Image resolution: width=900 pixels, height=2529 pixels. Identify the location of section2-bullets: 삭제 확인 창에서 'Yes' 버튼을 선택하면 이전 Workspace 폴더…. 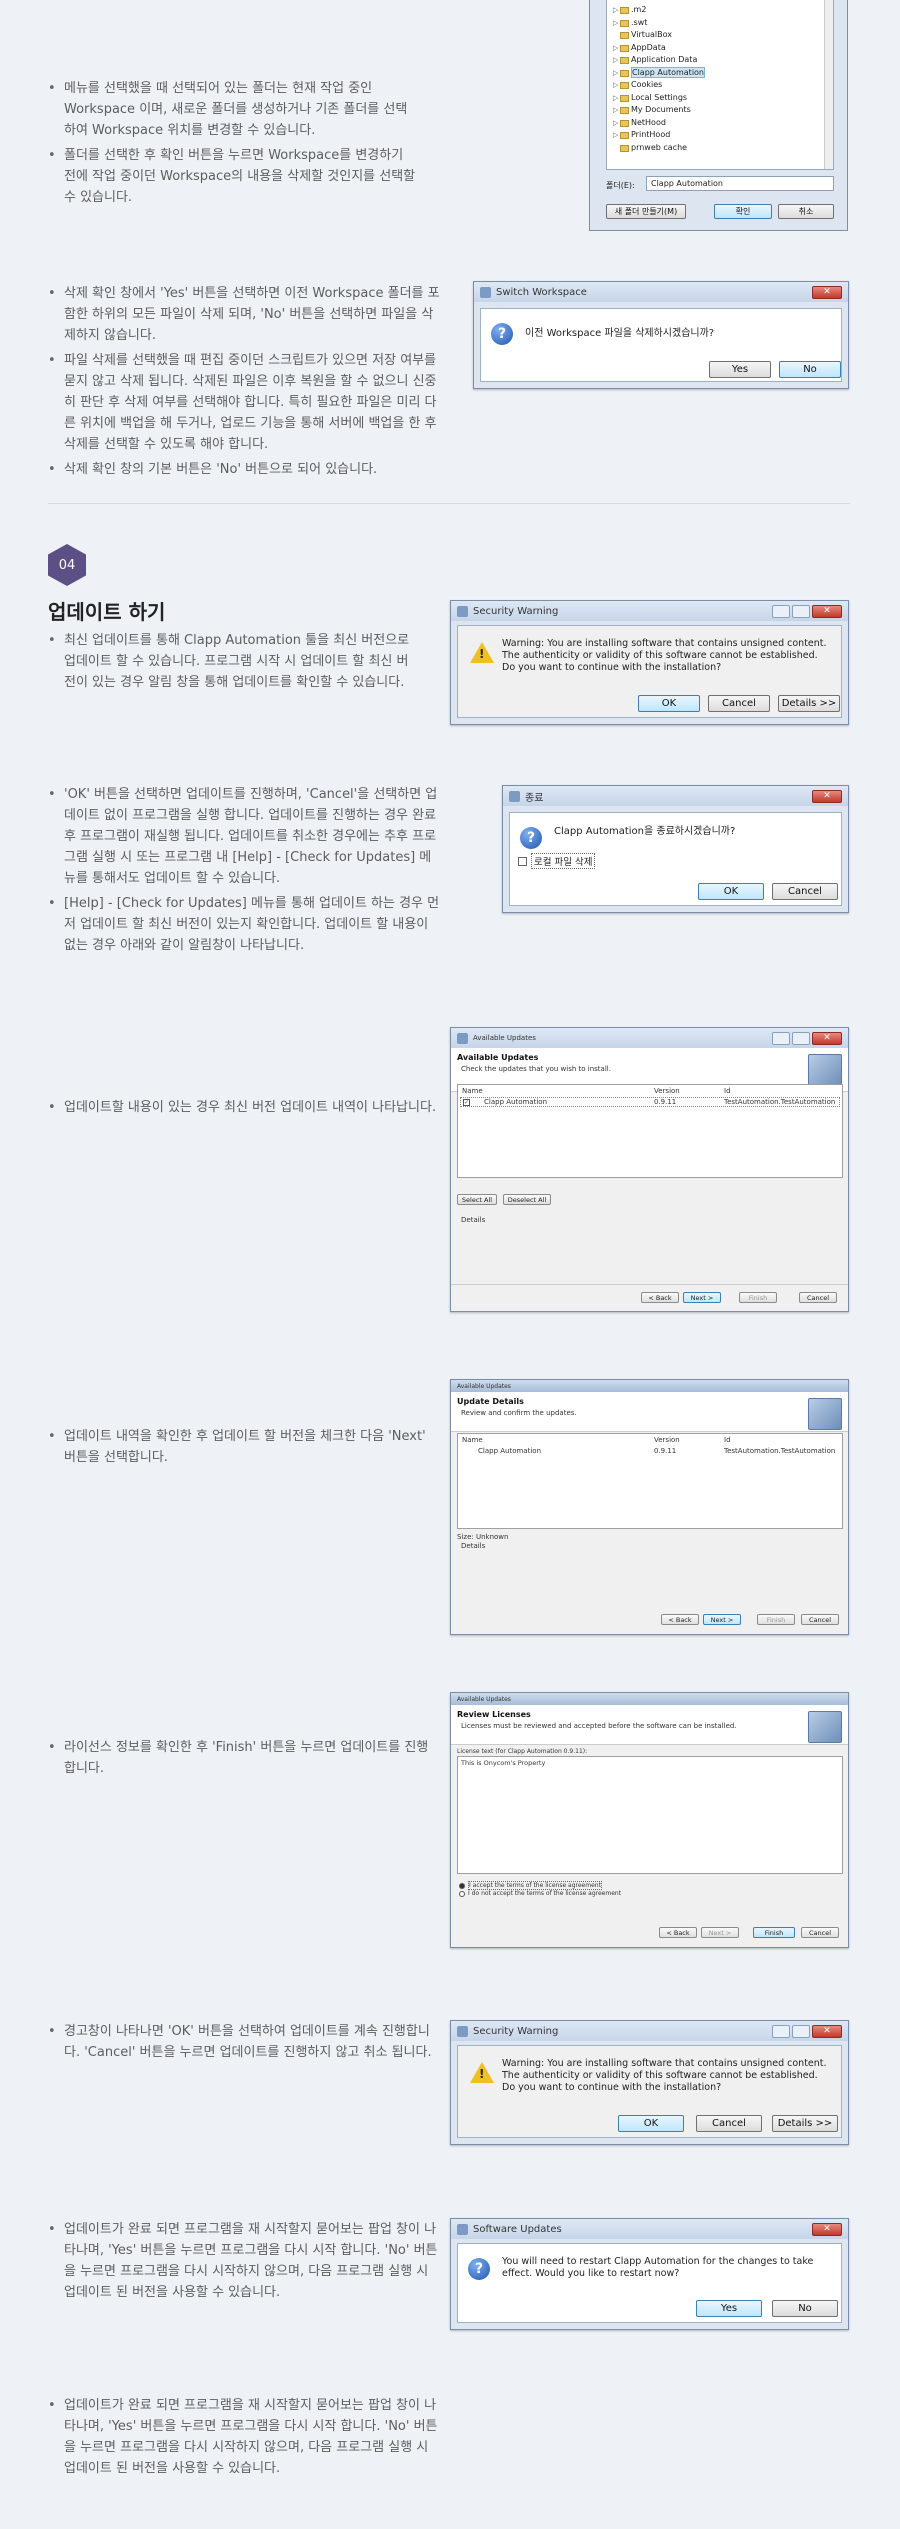
(244, 383).